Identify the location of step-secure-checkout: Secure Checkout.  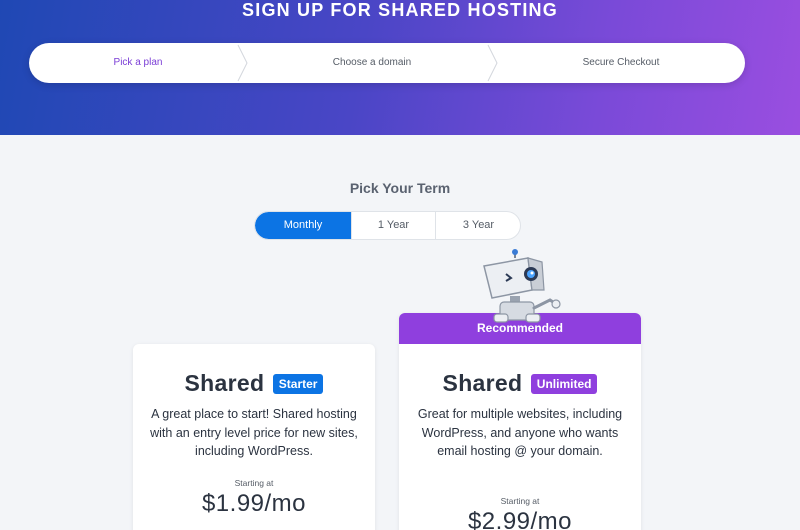
(621, 63).